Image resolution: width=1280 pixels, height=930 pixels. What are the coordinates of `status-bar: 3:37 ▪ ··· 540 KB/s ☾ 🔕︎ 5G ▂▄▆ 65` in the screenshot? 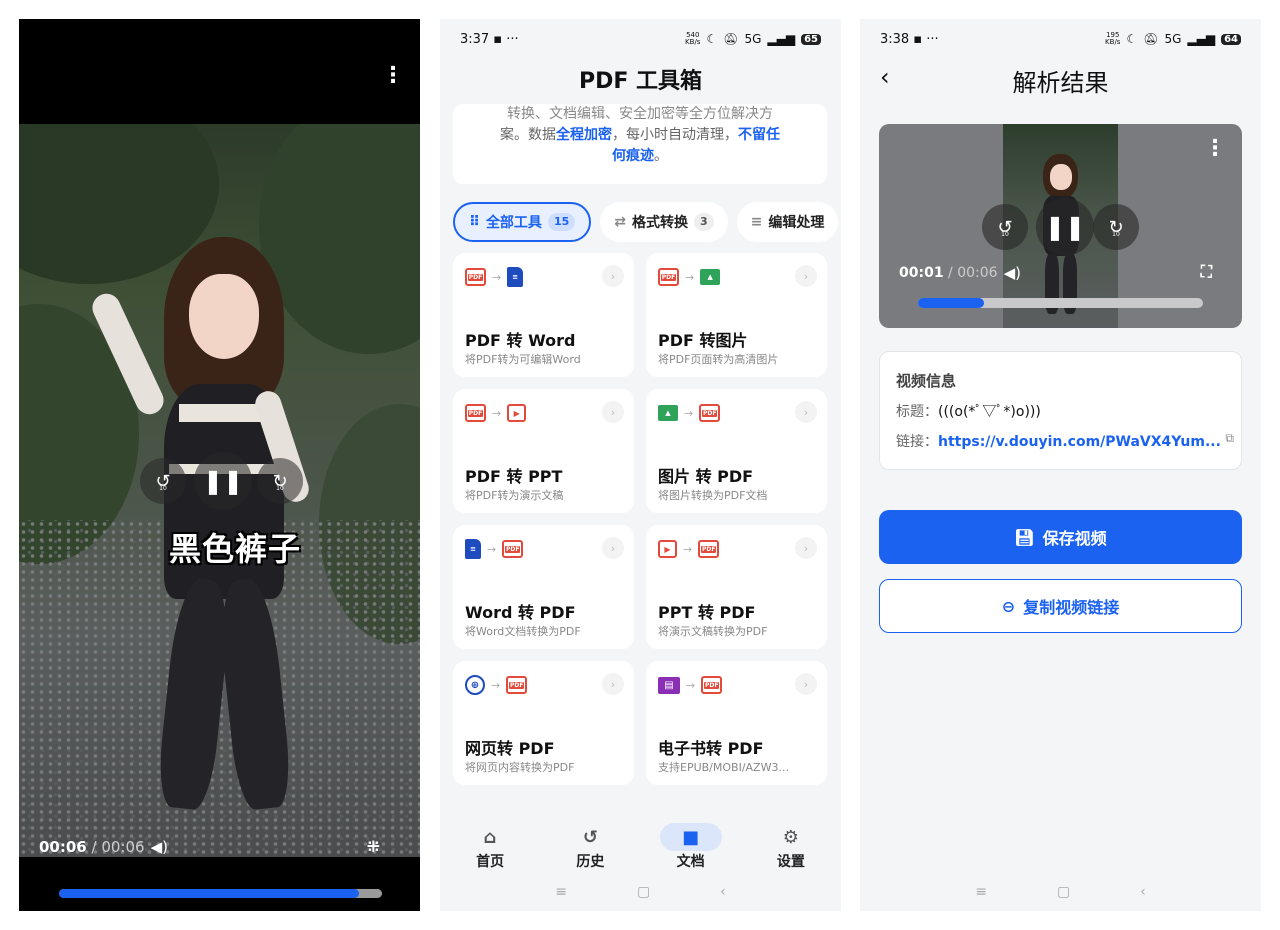 It's located at (640, 39).